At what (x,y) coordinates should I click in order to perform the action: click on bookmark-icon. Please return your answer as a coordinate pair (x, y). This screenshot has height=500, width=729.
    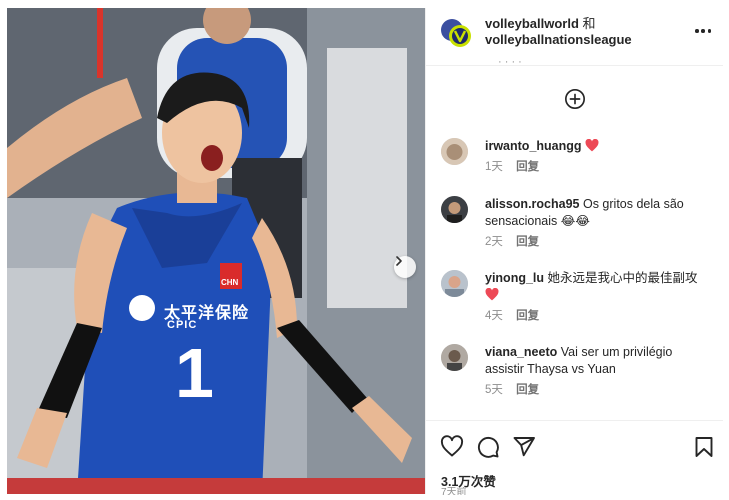
    Looking at the image, I should click on (704, 447).